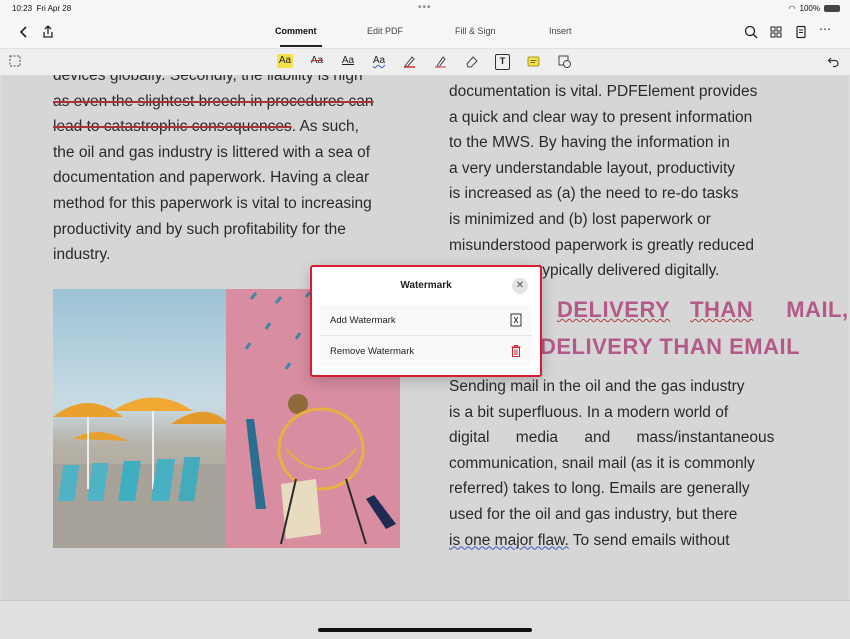 The width and height of the screenshot is (850, 639). Describe the element at coordinates (379, 61) in the screenshot. I see `squiggly-tool: Aa` at that location.